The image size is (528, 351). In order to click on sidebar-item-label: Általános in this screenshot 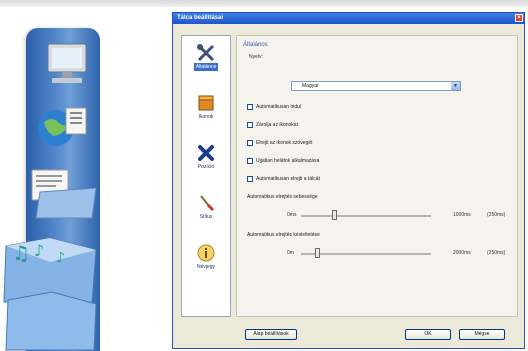, I will do `click(206, 67)`.